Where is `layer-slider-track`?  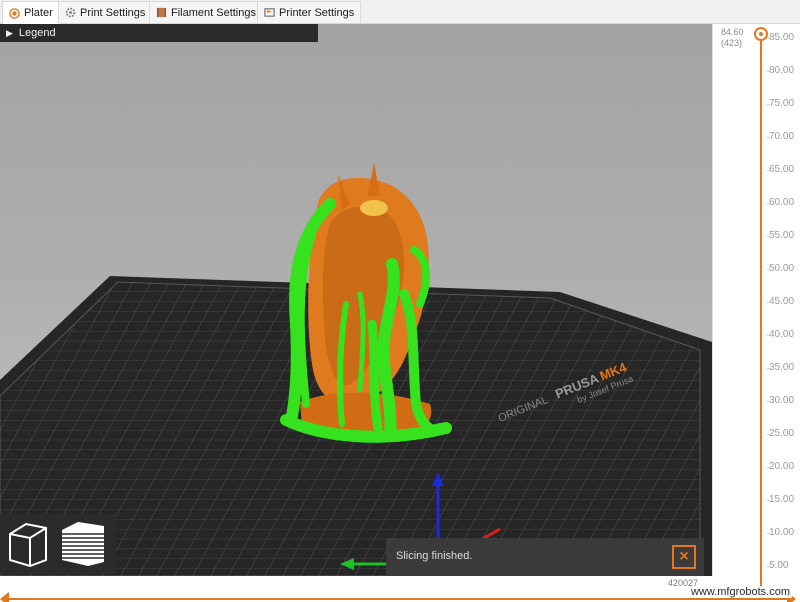
layer-slider-track is located at coordinates (761, 310).